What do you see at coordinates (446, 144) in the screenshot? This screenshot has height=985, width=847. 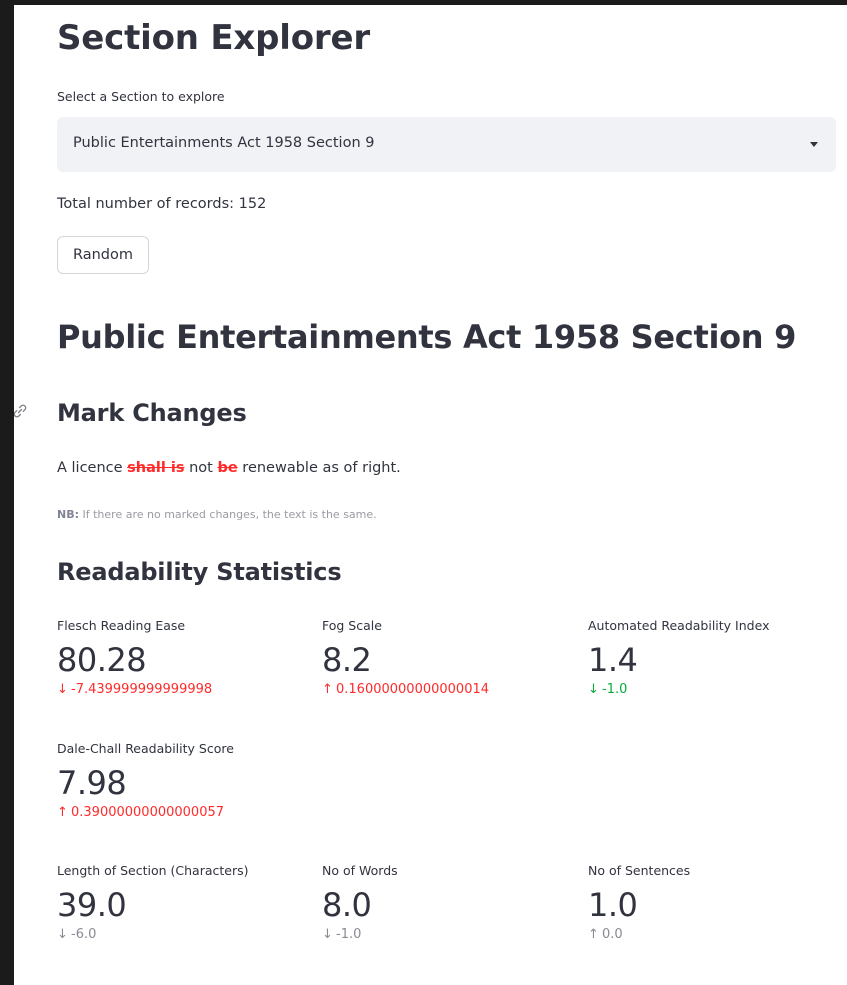 I see `section-select: Public Entertainments Act 1958 Section 9` at bounding box center [446, 144].